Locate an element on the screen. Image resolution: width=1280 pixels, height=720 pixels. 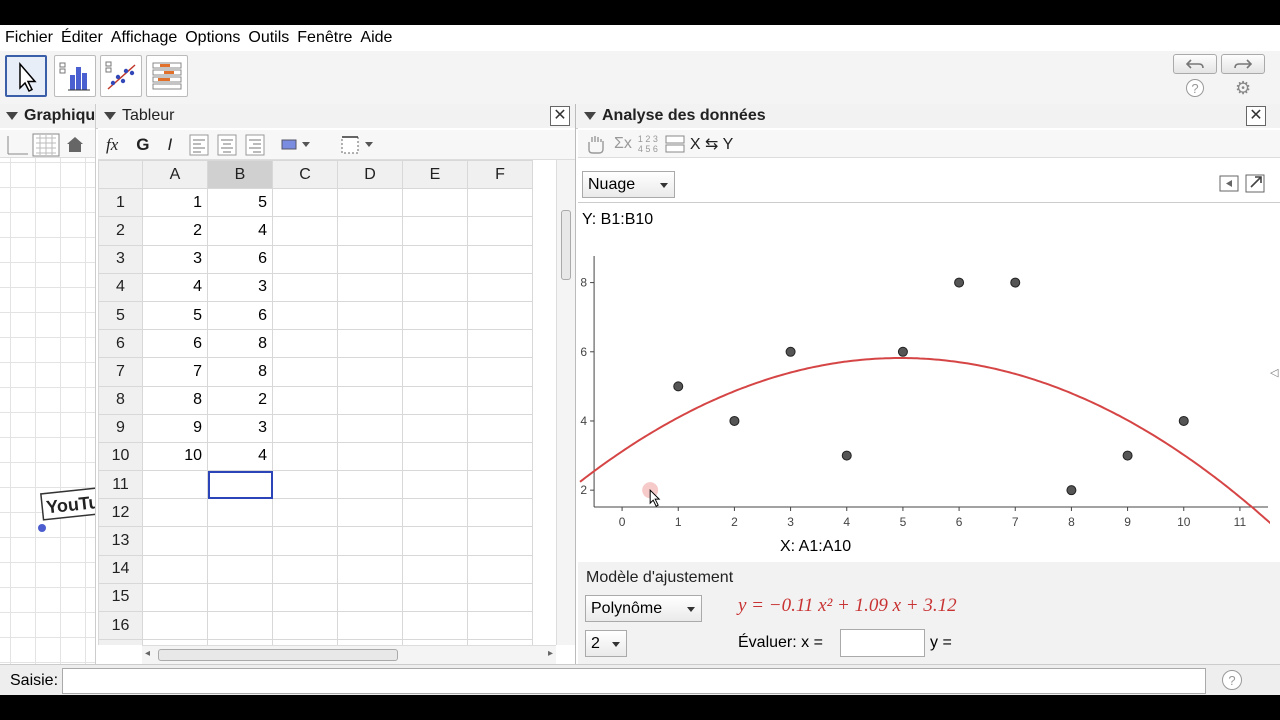
evaluate-x-input is located at coordinates (882, 643).